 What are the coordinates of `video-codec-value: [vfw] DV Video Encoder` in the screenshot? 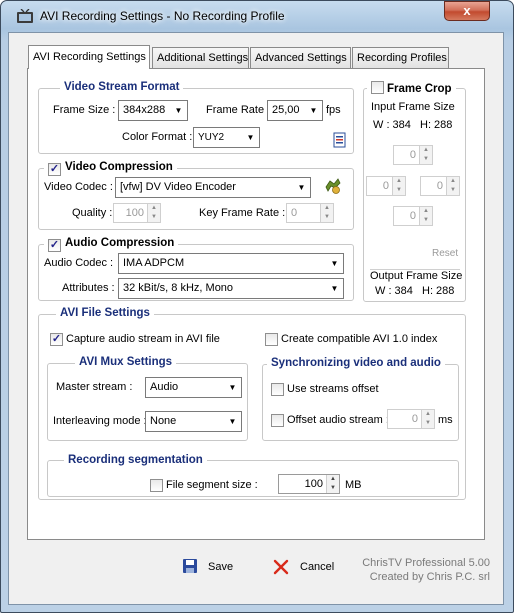 It's located at (178, 187).